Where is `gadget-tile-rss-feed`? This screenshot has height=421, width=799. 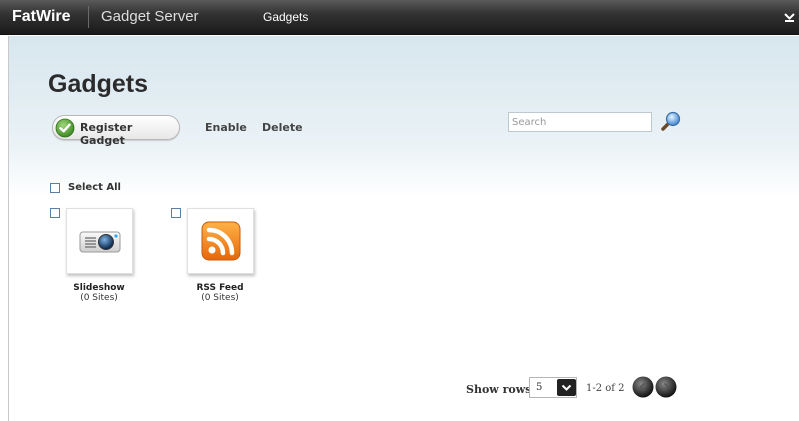
gadget-tile-rss-feed is located at coordinates (220, 241).